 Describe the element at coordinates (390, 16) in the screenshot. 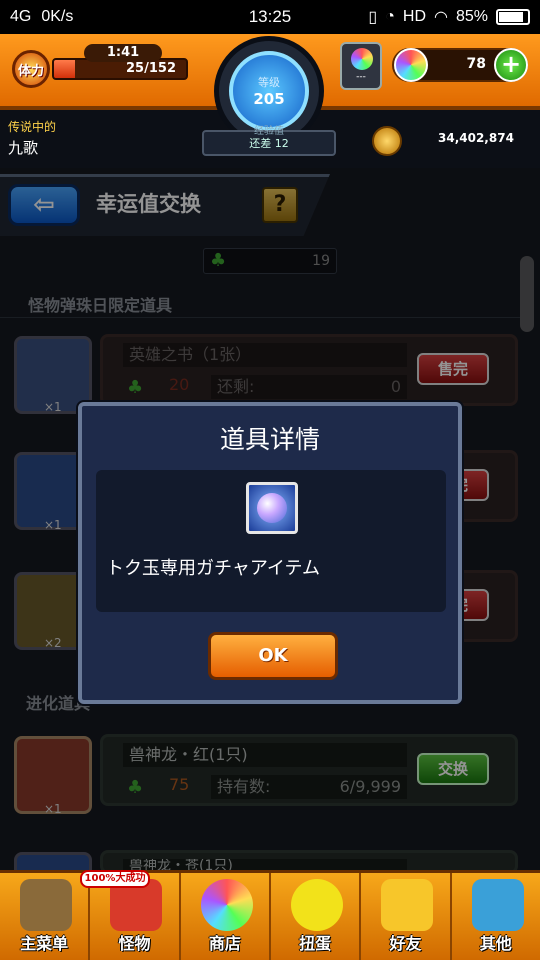

I see `alarm-icon: ◔` at that location.